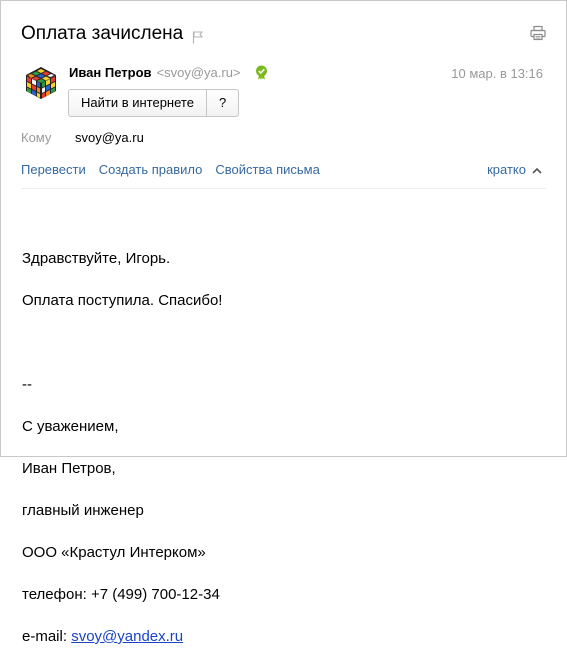 The width and height of the screenshot is (567, 668). Describe the element at coordinates (497, 73) in the screenshot. I see `message-date: 10 мар. в 13:16` at that location.